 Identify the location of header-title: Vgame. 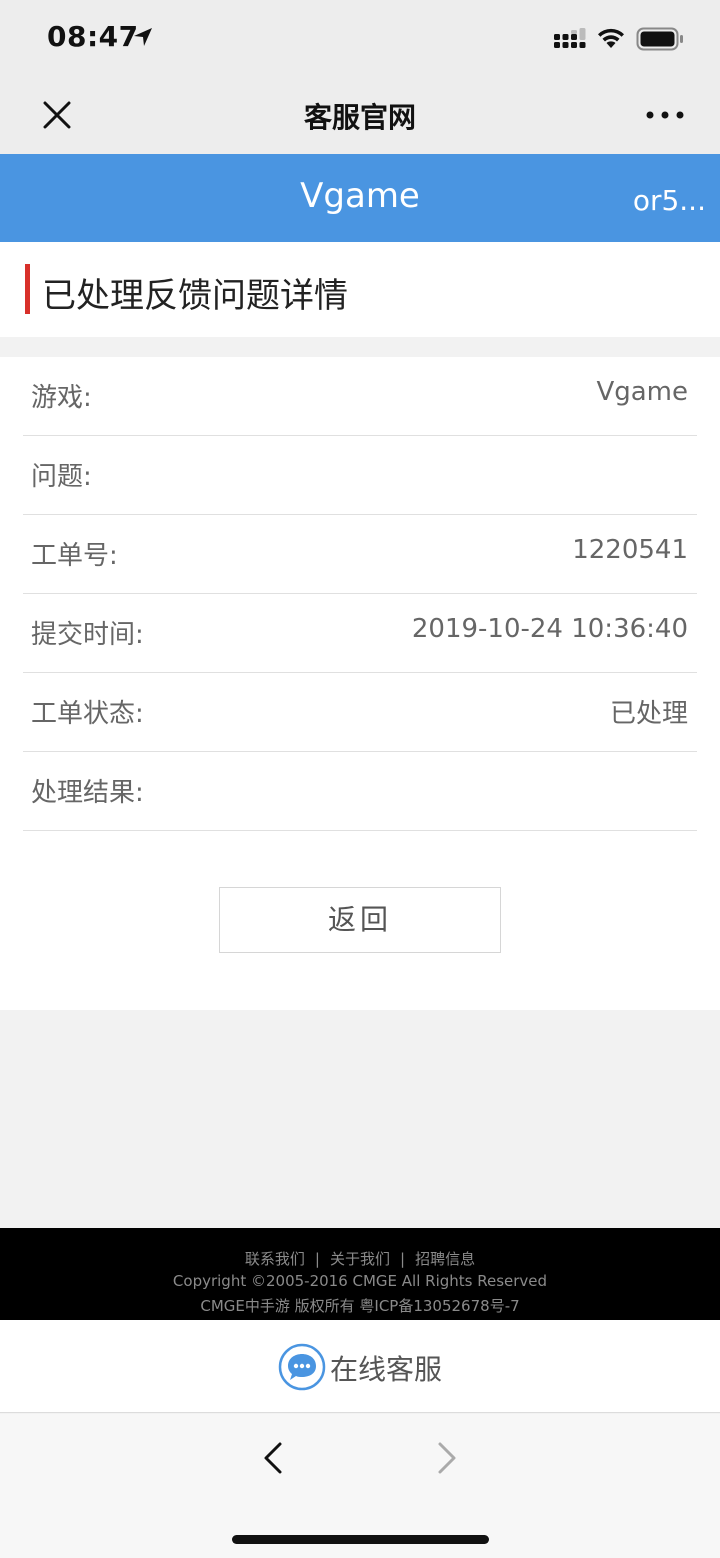
(360, 196).